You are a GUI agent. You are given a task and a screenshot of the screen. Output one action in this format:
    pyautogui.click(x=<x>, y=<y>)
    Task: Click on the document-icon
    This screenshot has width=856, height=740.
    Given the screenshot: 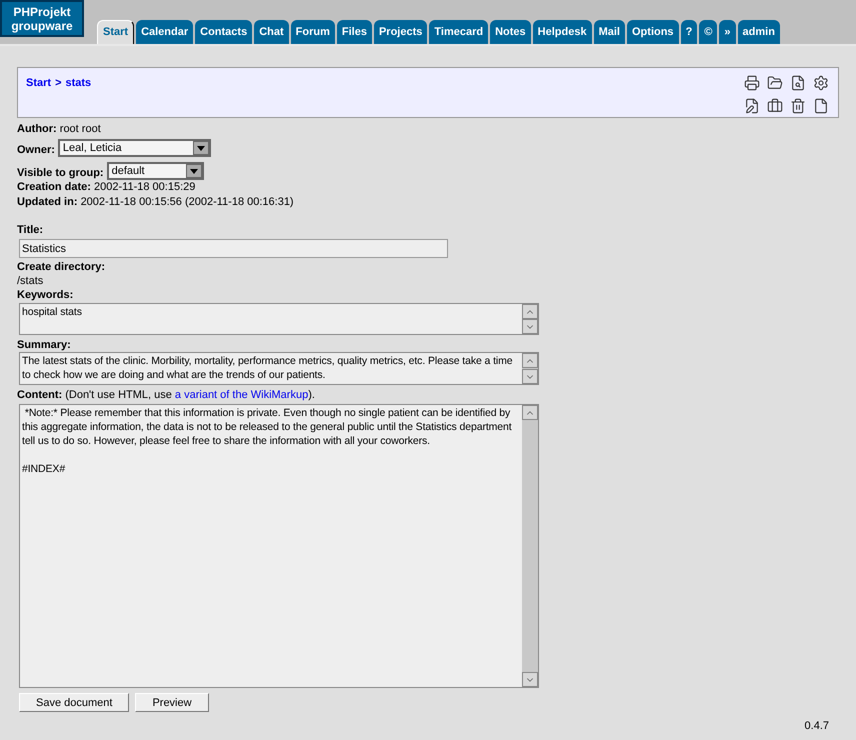 What is the action you would take?
    pyautogui.click(x=821, y=106)
    